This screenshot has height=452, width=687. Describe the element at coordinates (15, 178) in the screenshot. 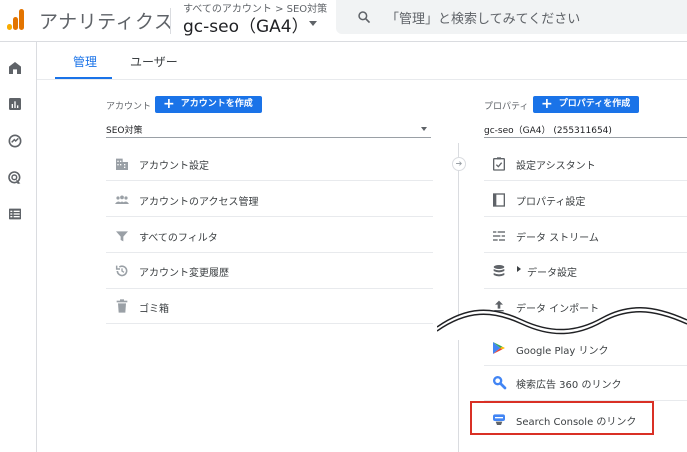

I see `advertising-icon` at that location.